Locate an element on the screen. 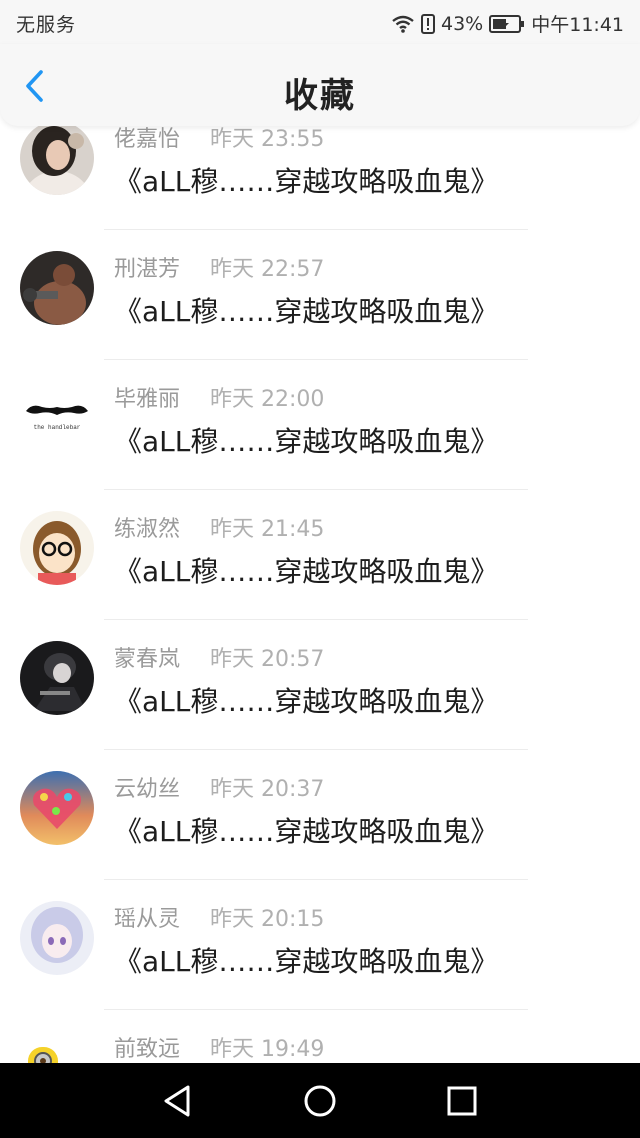 The image size is (640, 1138). list-item: 瑶从灵 昨天 20:15 《aLL穆……穿越攻略吸血鬼》 is located at coordinates (320, 945).